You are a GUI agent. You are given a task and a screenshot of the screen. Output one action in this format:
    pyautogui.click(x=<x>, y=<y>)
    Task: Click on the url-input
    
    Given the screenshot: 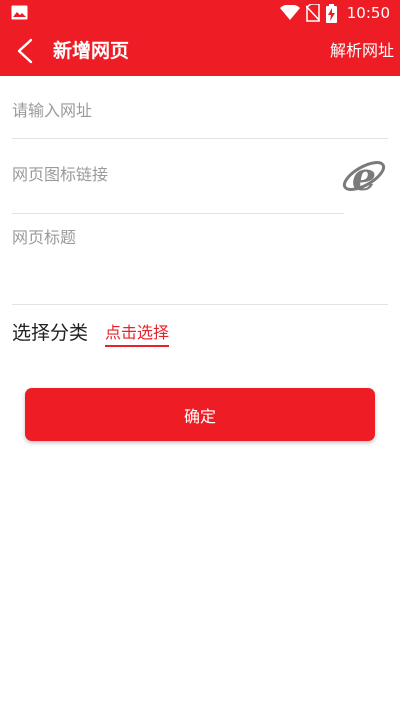 What is the action you would take?
    pyautogui.click(x=200, y=110)
    